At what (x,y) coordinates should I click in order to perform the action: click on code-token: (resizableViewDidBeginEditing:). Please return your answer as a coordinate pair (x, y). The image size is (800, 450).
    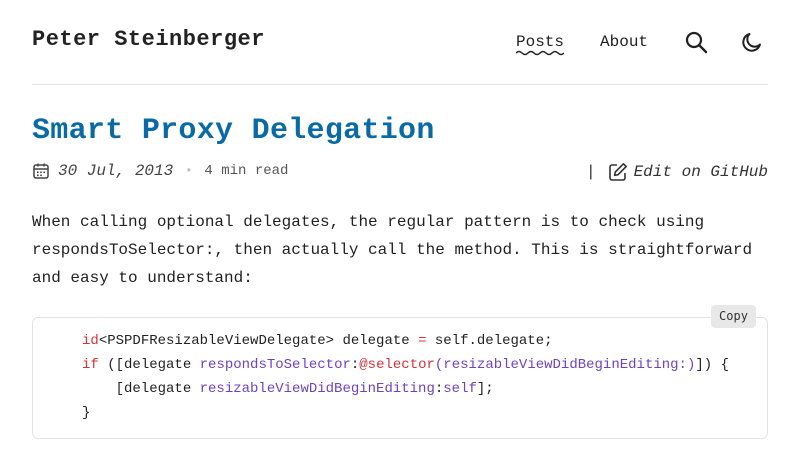
    Looking at the image, I should click on (565, 365).